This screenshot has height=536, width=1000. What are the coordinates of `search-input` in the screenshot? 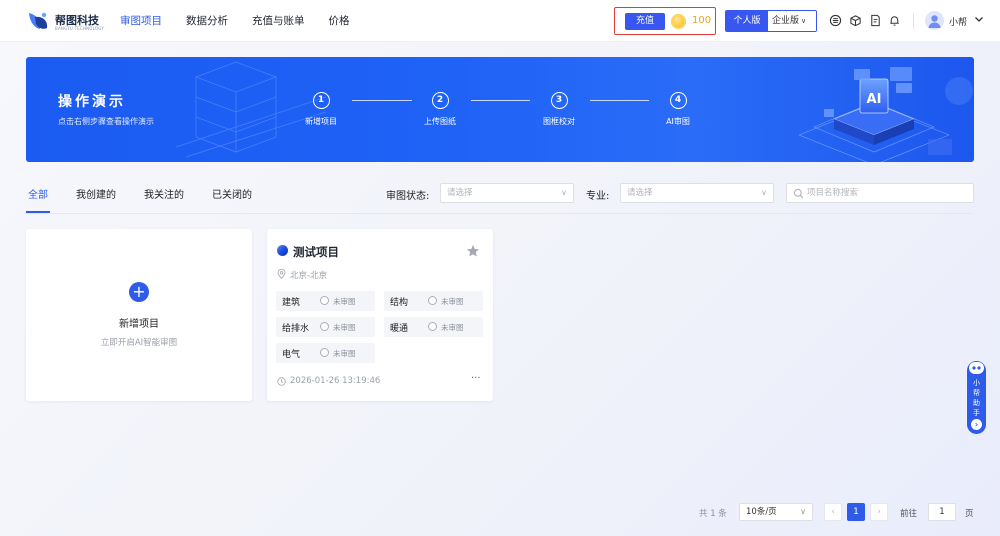 It's located at (887, 193).